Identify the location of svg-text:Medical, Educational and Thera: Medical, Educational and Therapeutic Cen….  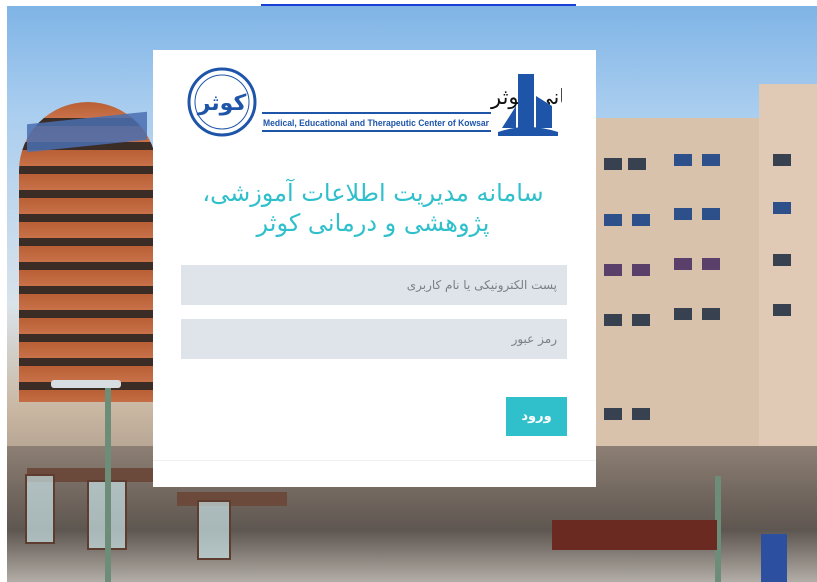
(376, 123).